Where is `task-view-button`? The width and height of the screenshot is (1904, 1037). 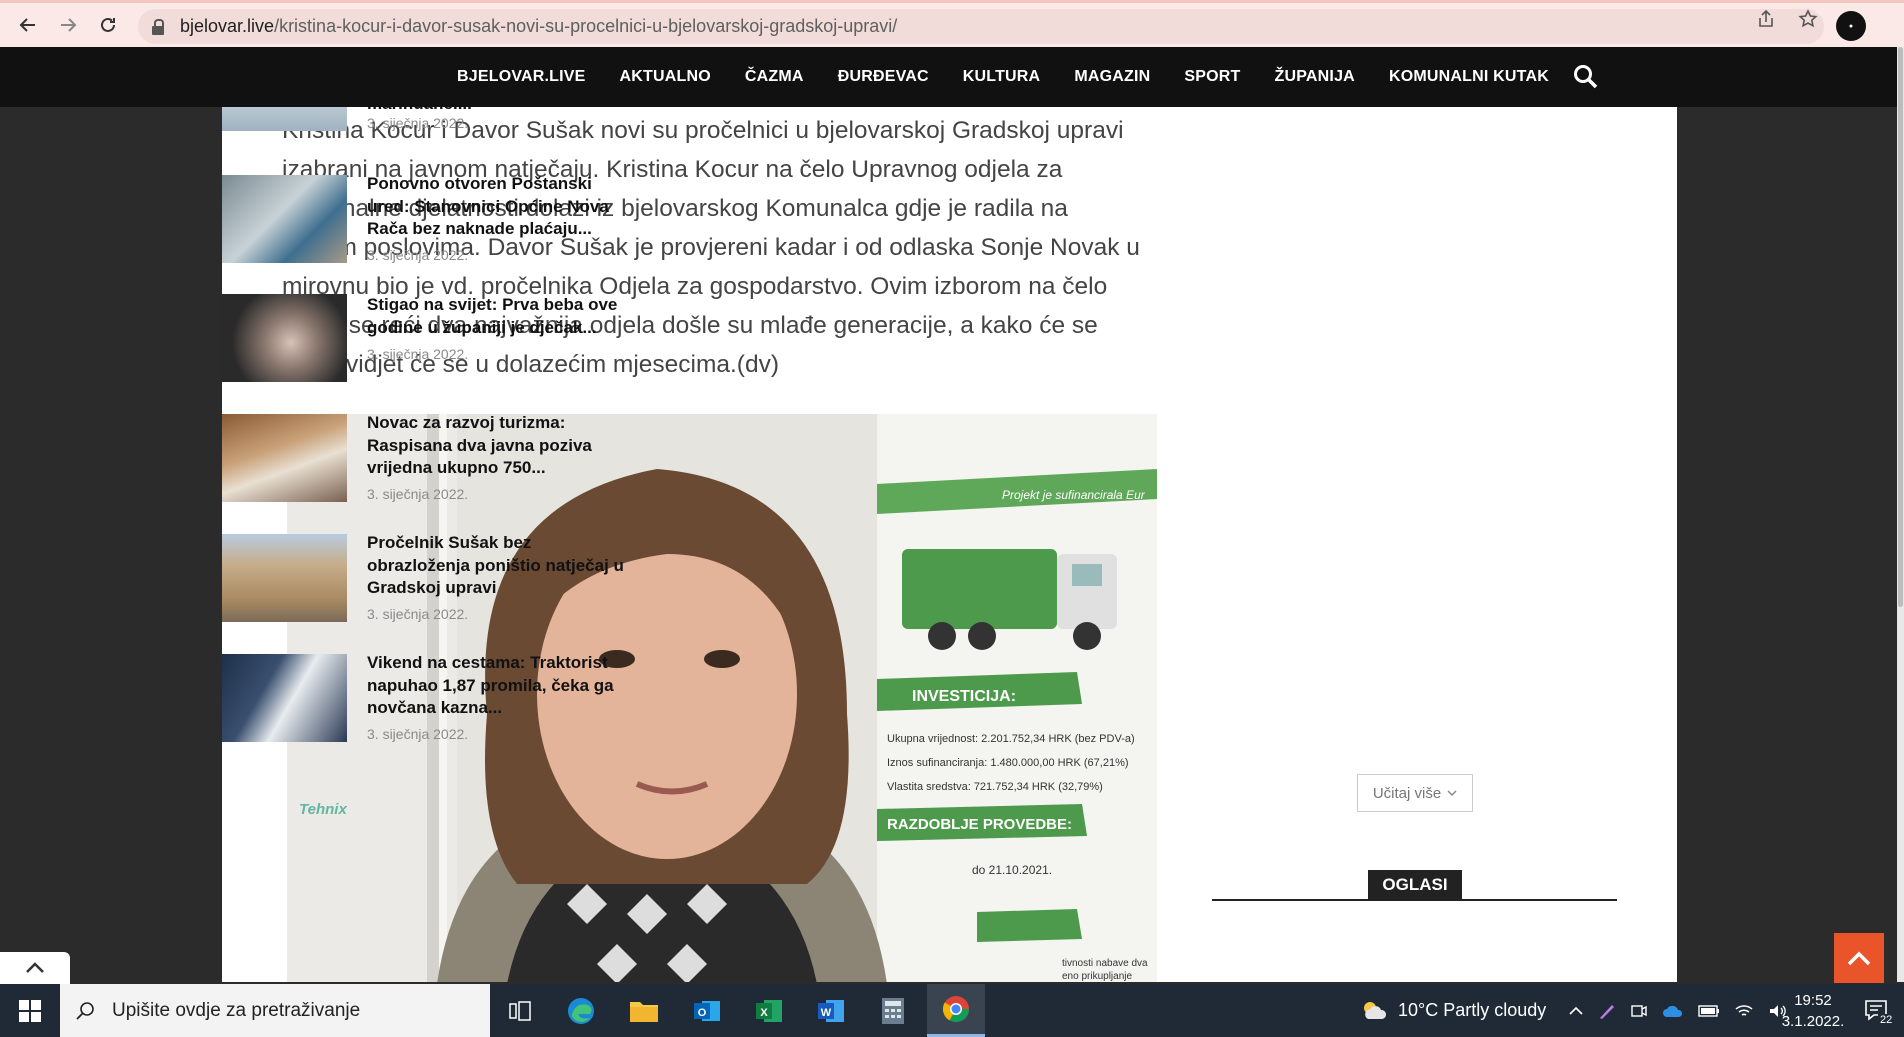
task-view-button is located at coordinates (520, 1010).